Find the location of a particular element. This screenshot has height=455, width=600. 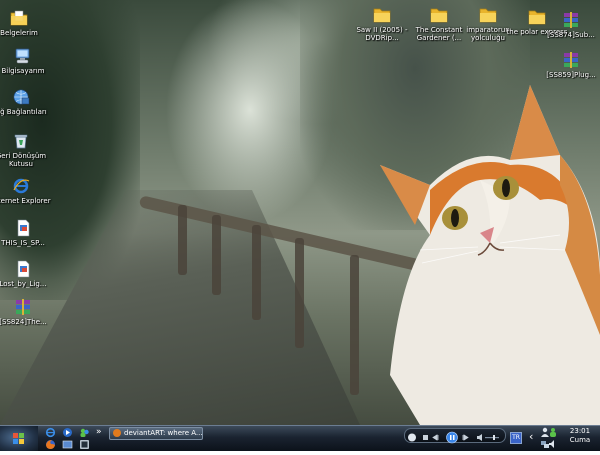

taskbar: » deviantART: where A... TR ‹ 23:01 Cuma is located at coordinates (300, 438).